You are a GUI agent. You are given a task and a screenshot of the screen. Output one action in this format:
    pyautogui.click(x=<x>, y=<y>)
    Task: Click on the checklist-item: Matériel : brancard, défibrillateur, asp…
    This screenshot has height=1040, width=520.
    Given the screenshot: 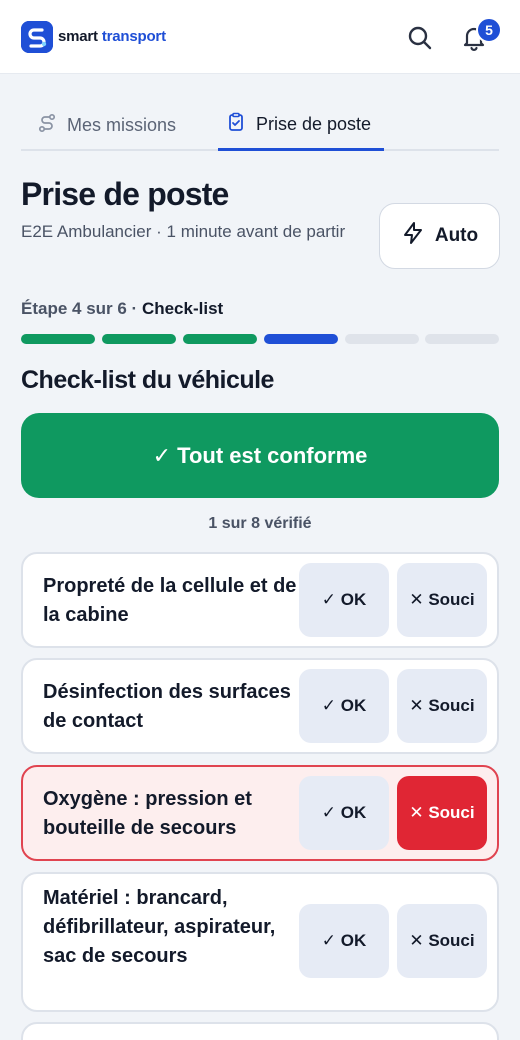 What is the action you would take?
    pyautogui.click(x=260, y=942)
    